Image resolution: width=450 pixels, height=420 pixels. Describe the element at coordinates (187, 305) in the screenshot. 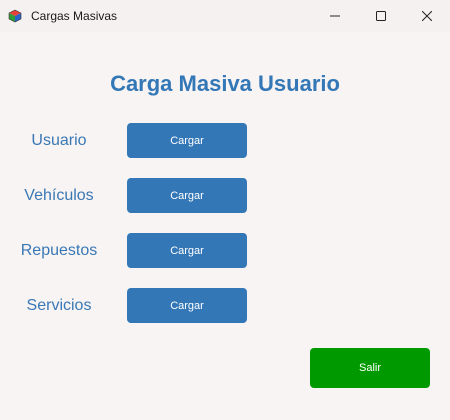

I see `load-servicios-button: Cargar` at that location.